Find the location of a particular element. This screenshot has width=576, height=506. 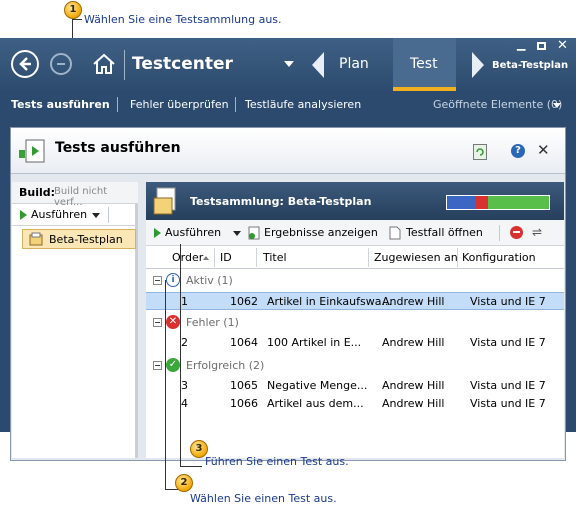

callout-2-badge: 2 is located at coordinates (184, 483).